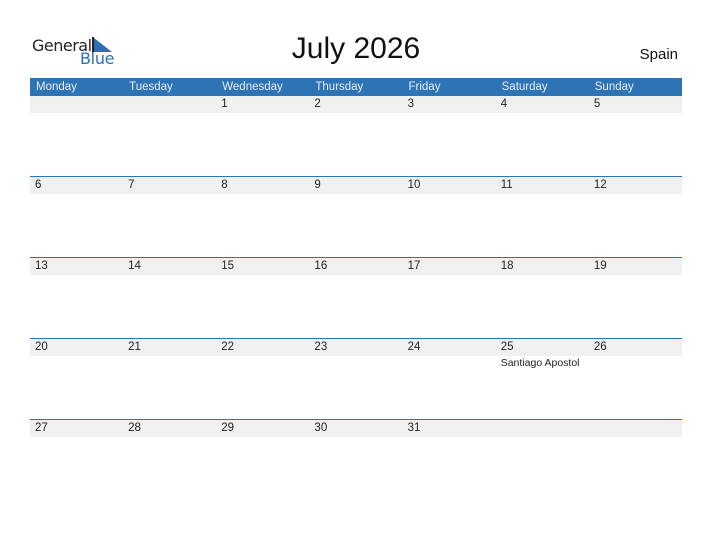 The height and width of the screenshot is (550, 712). I want to click on day-number: 27, so click(41, 428).